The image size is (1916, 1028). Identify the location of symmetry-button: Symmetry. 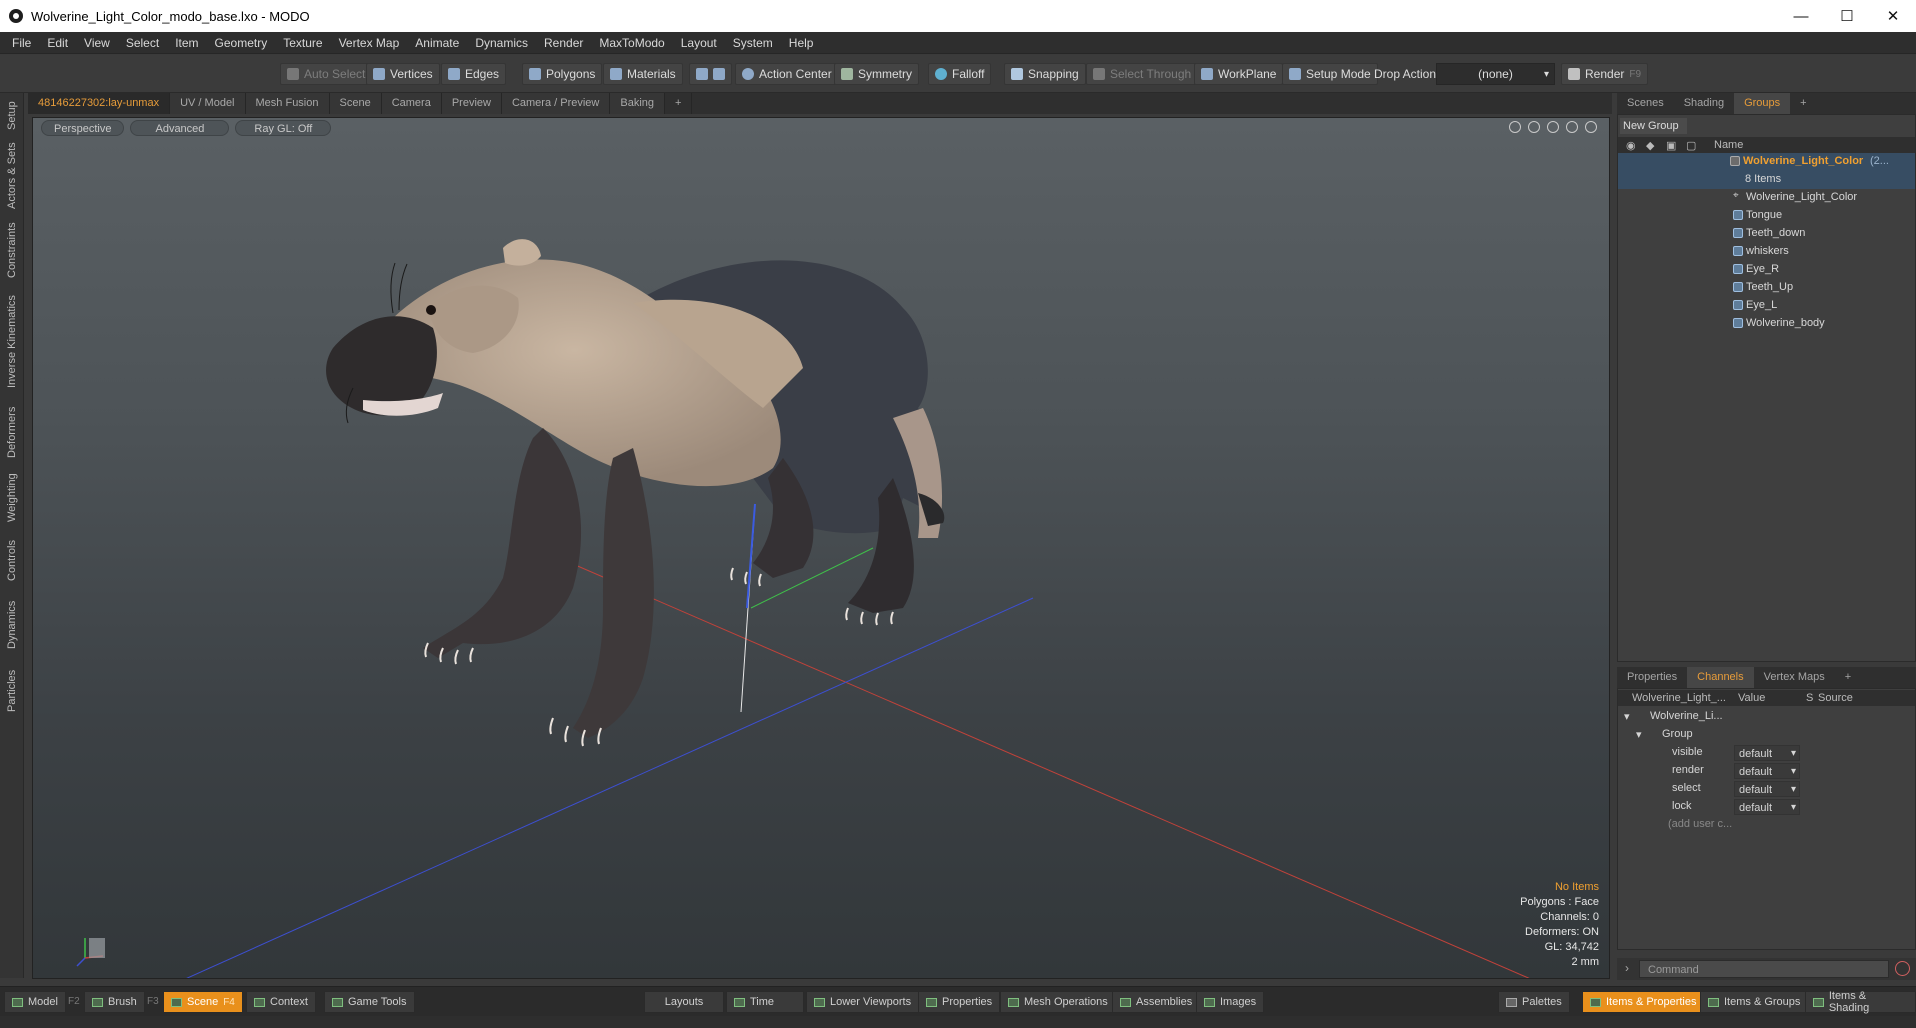
(876, 74).